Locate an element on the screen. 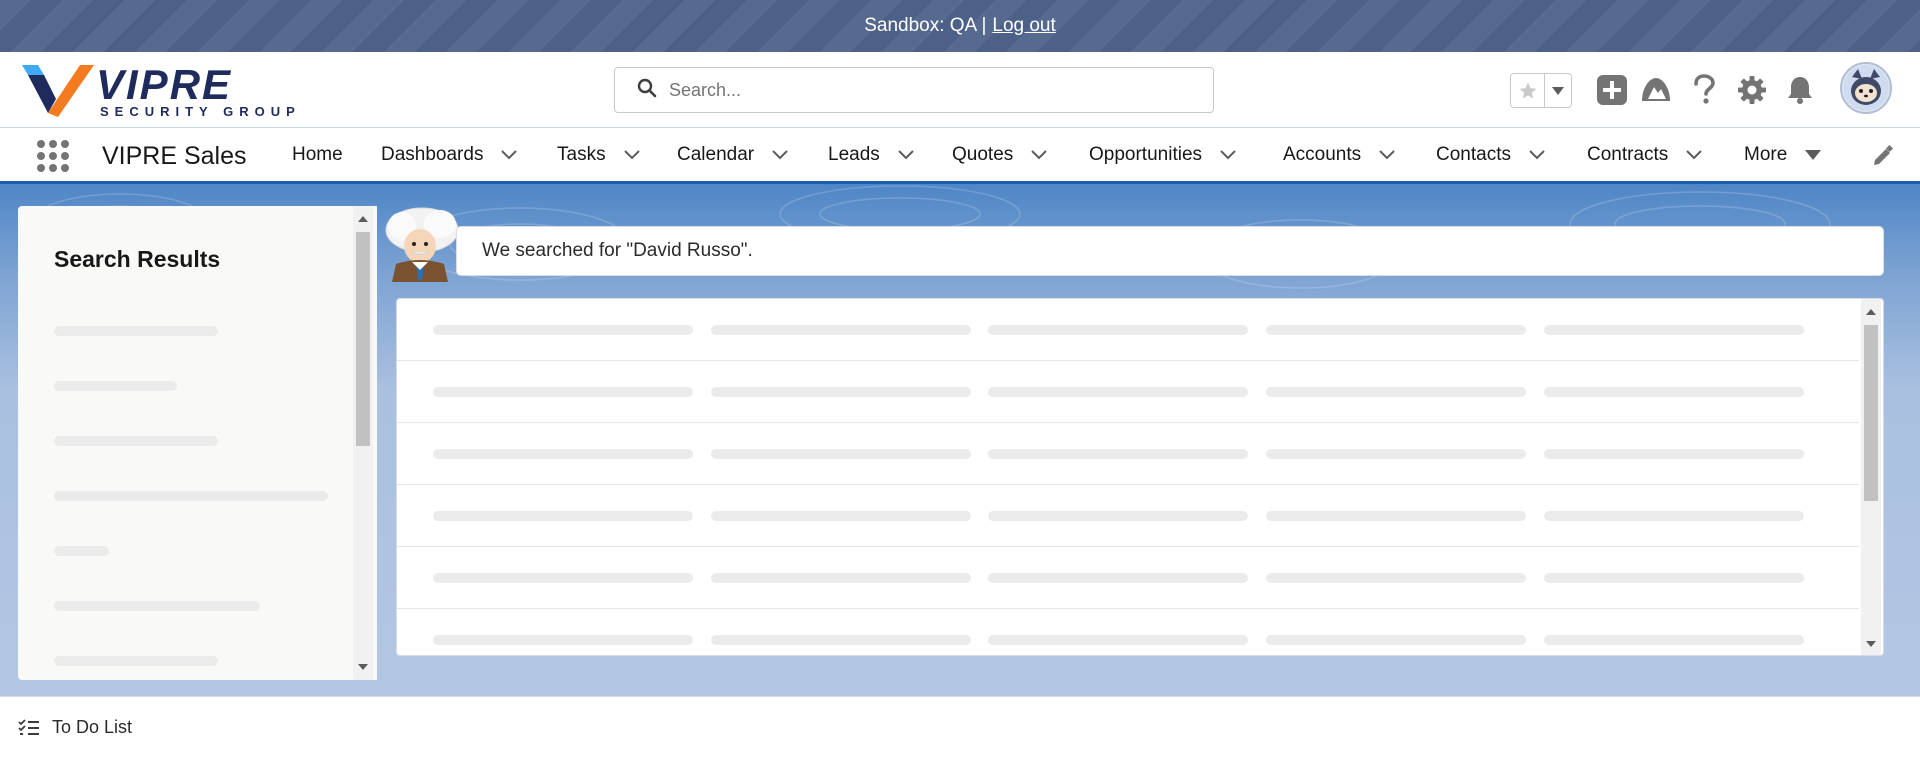  utility-bar: To Do List is located at coordinates (960, 727).